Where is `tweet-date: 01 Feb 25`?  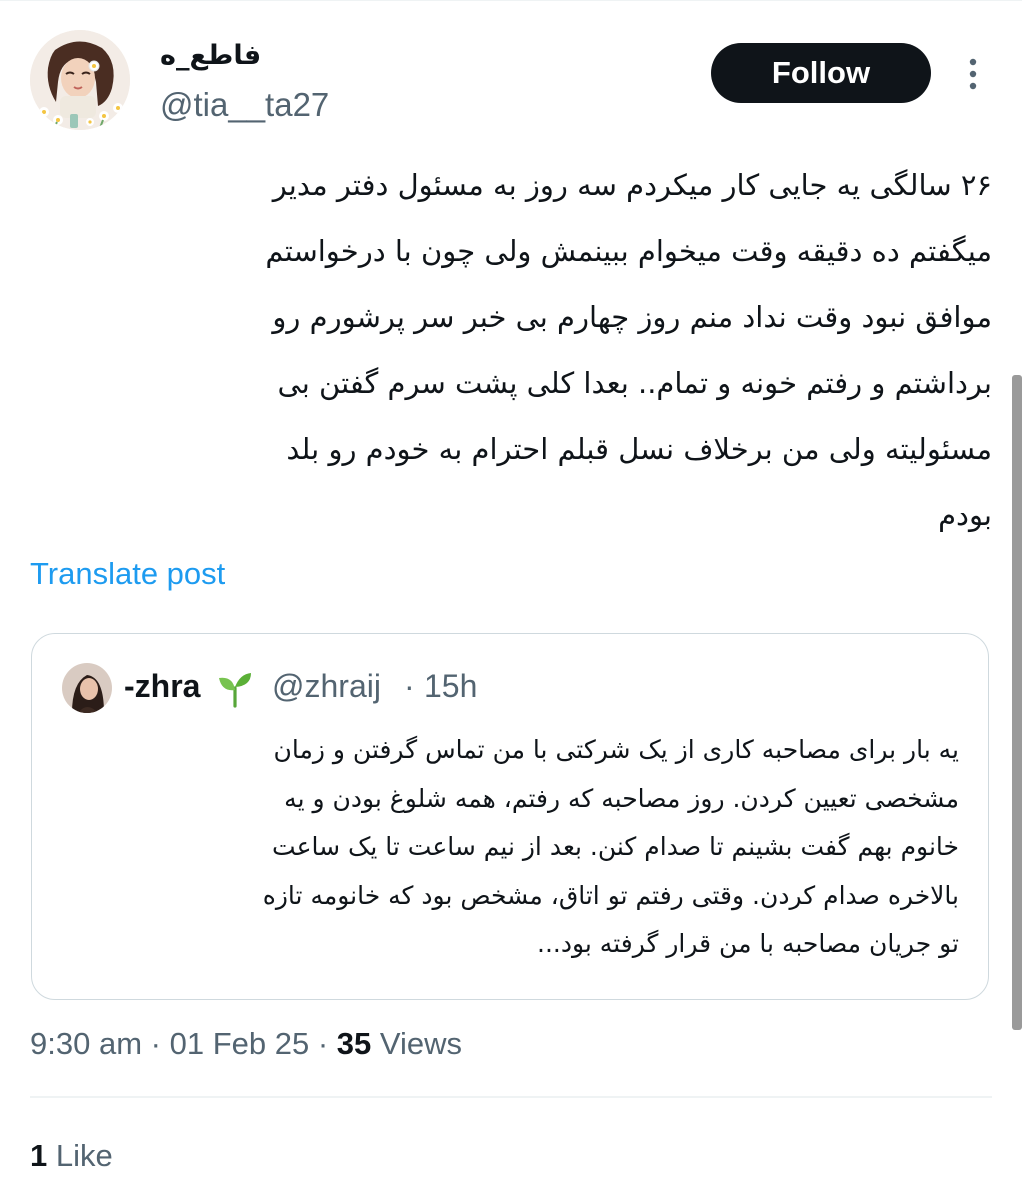
tweet-date: 01 Feb 25 is located at coordinates (240, 1043).